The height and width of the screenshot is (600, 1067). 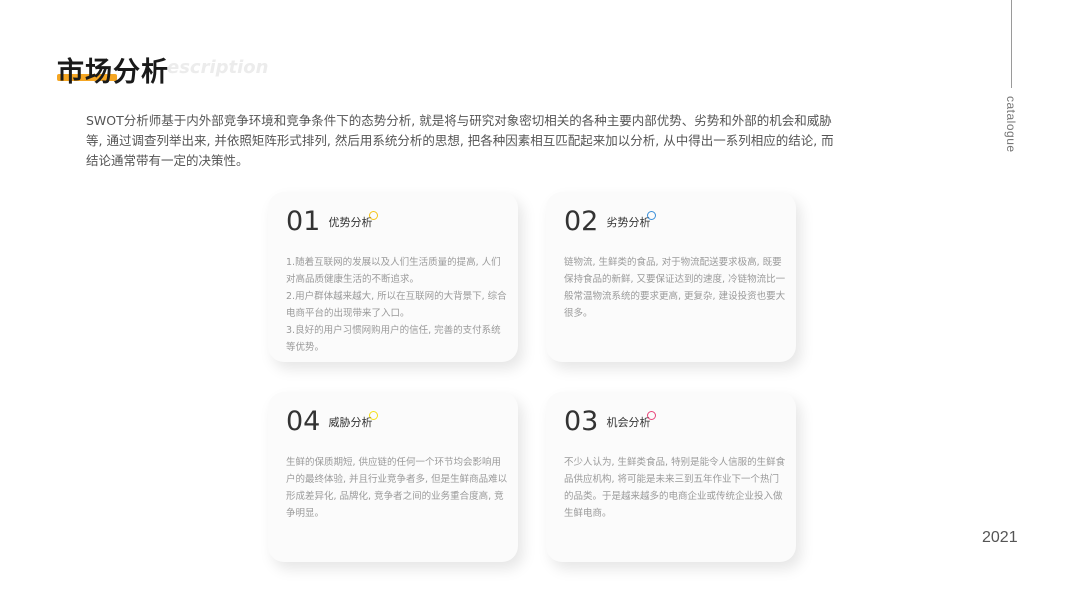 What do you see at coordinates (628, 422) in the screenshot?
I see `card-label: 机会分析` at bounding box center [628, 422].